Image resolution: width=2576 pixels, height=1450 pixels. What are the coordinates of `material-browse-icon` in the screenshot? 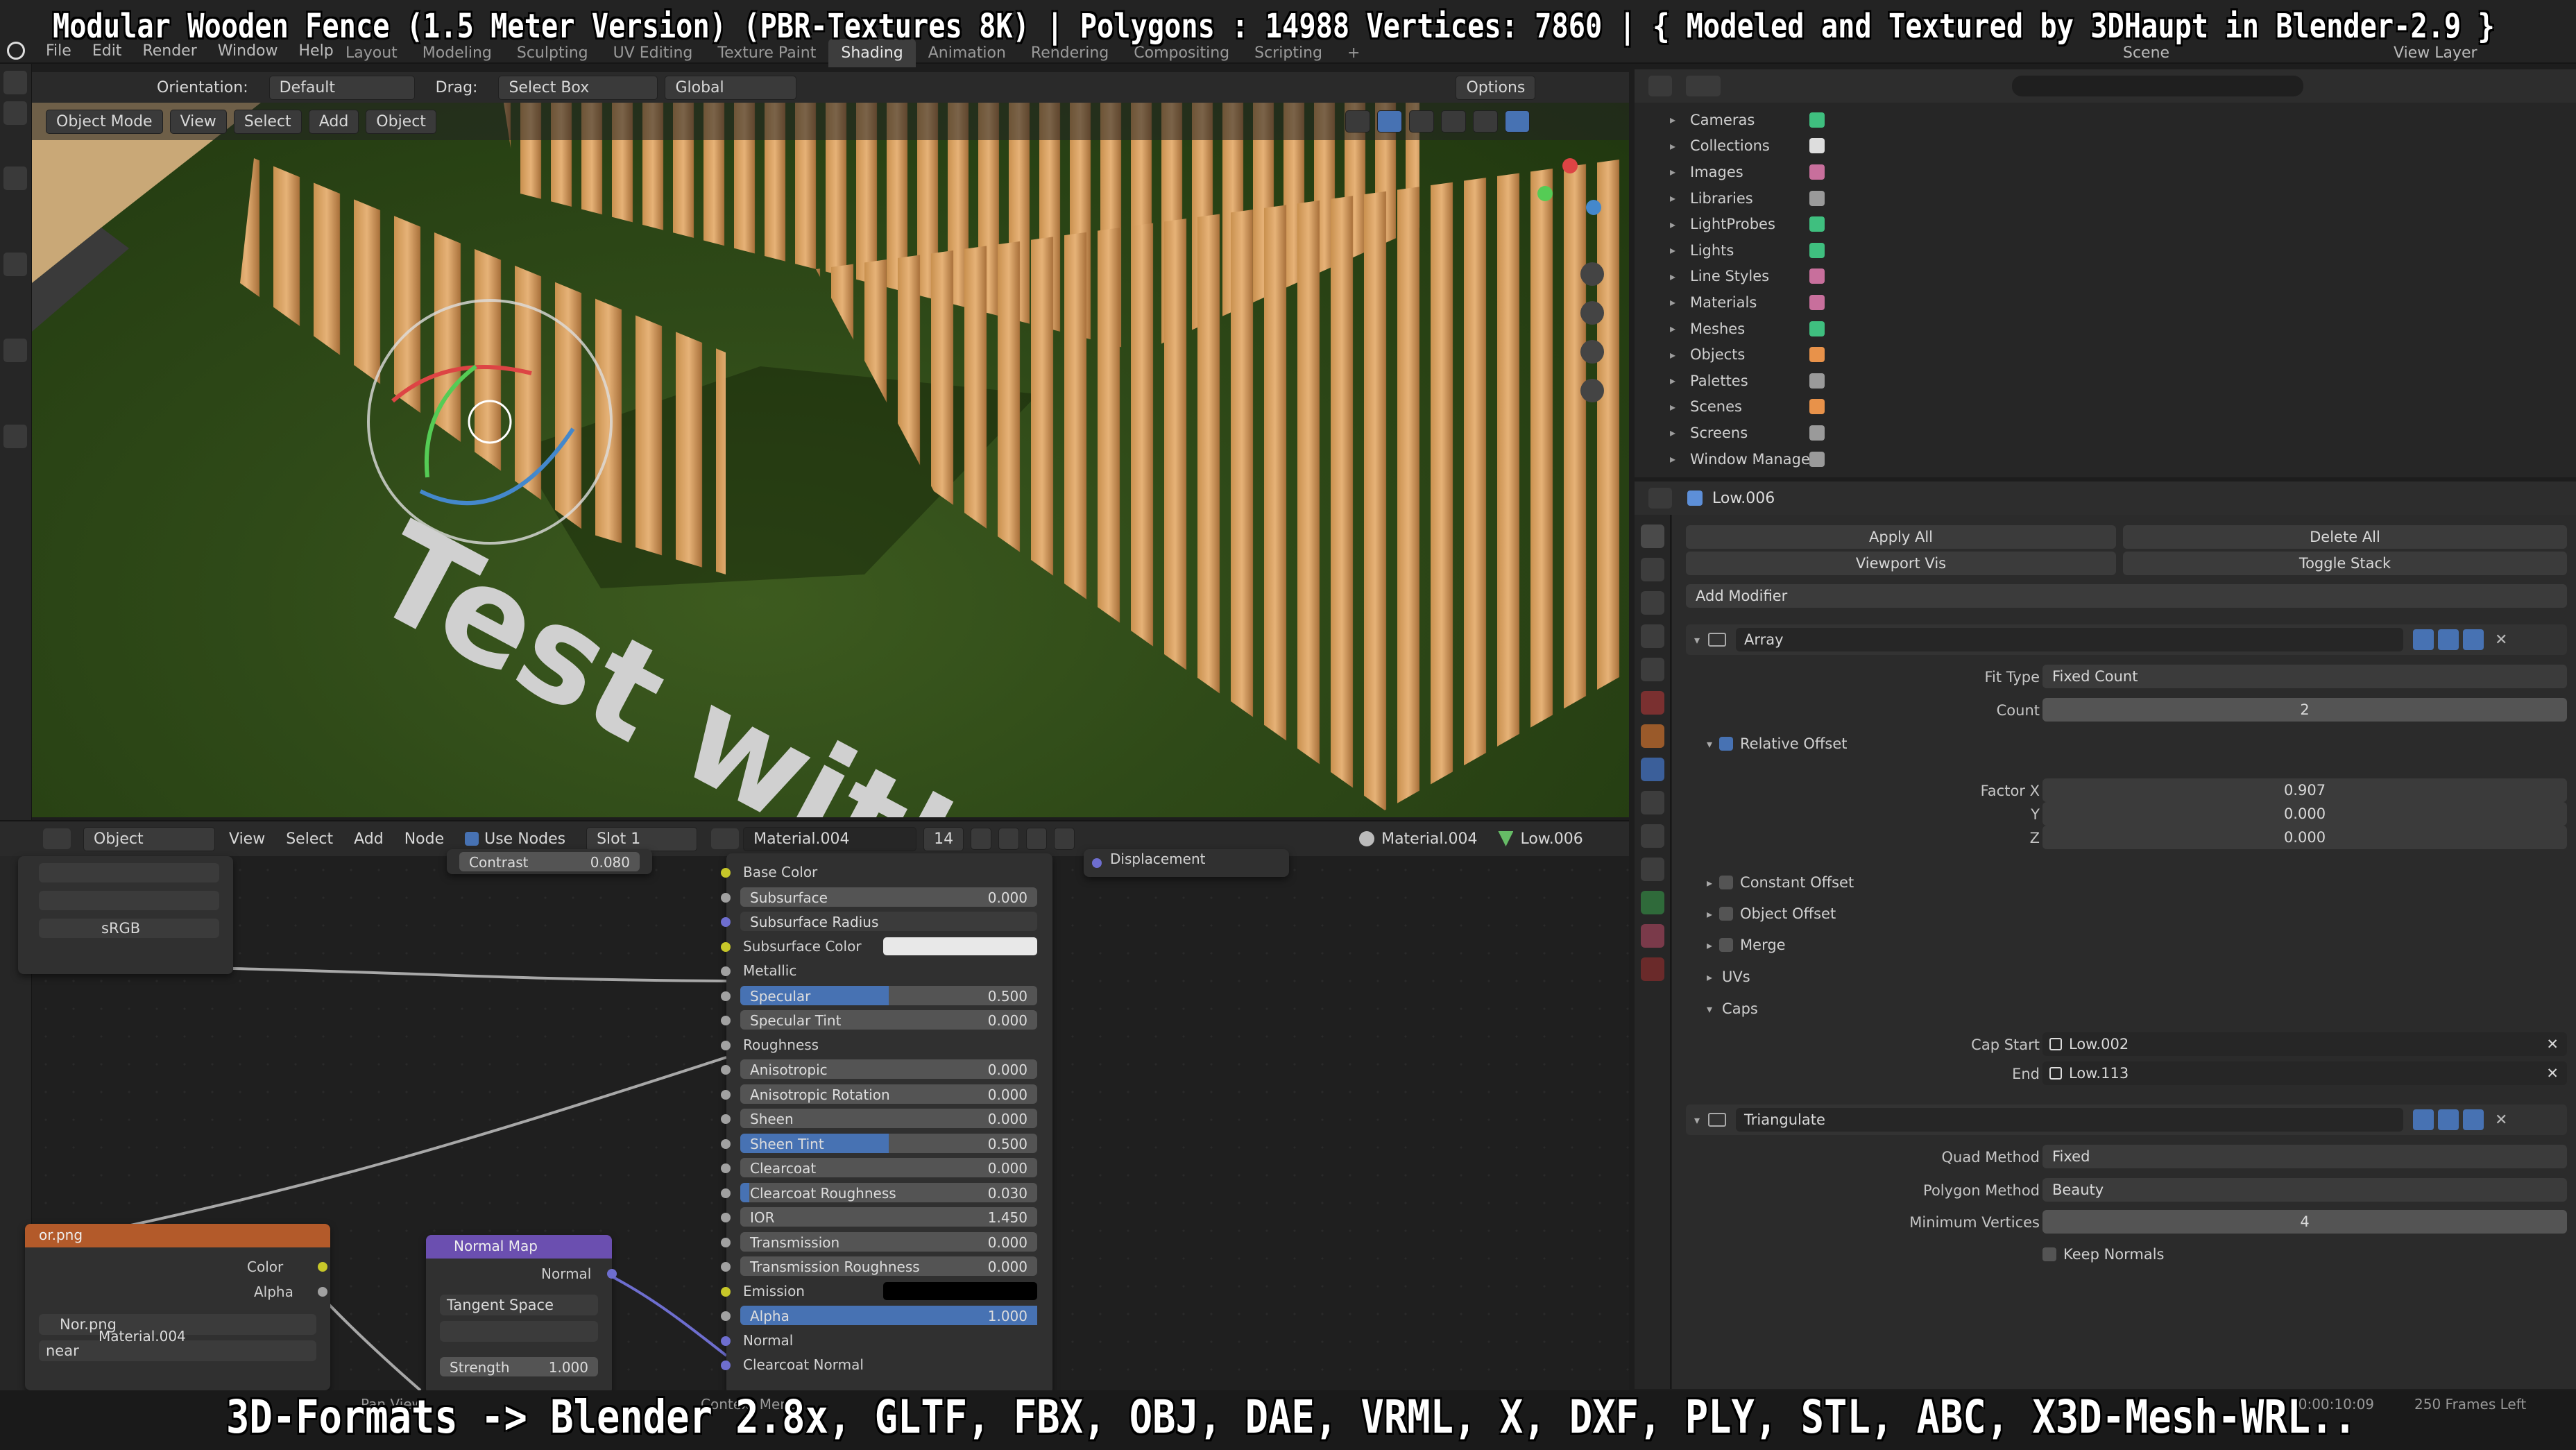 It's located at (725, 838).